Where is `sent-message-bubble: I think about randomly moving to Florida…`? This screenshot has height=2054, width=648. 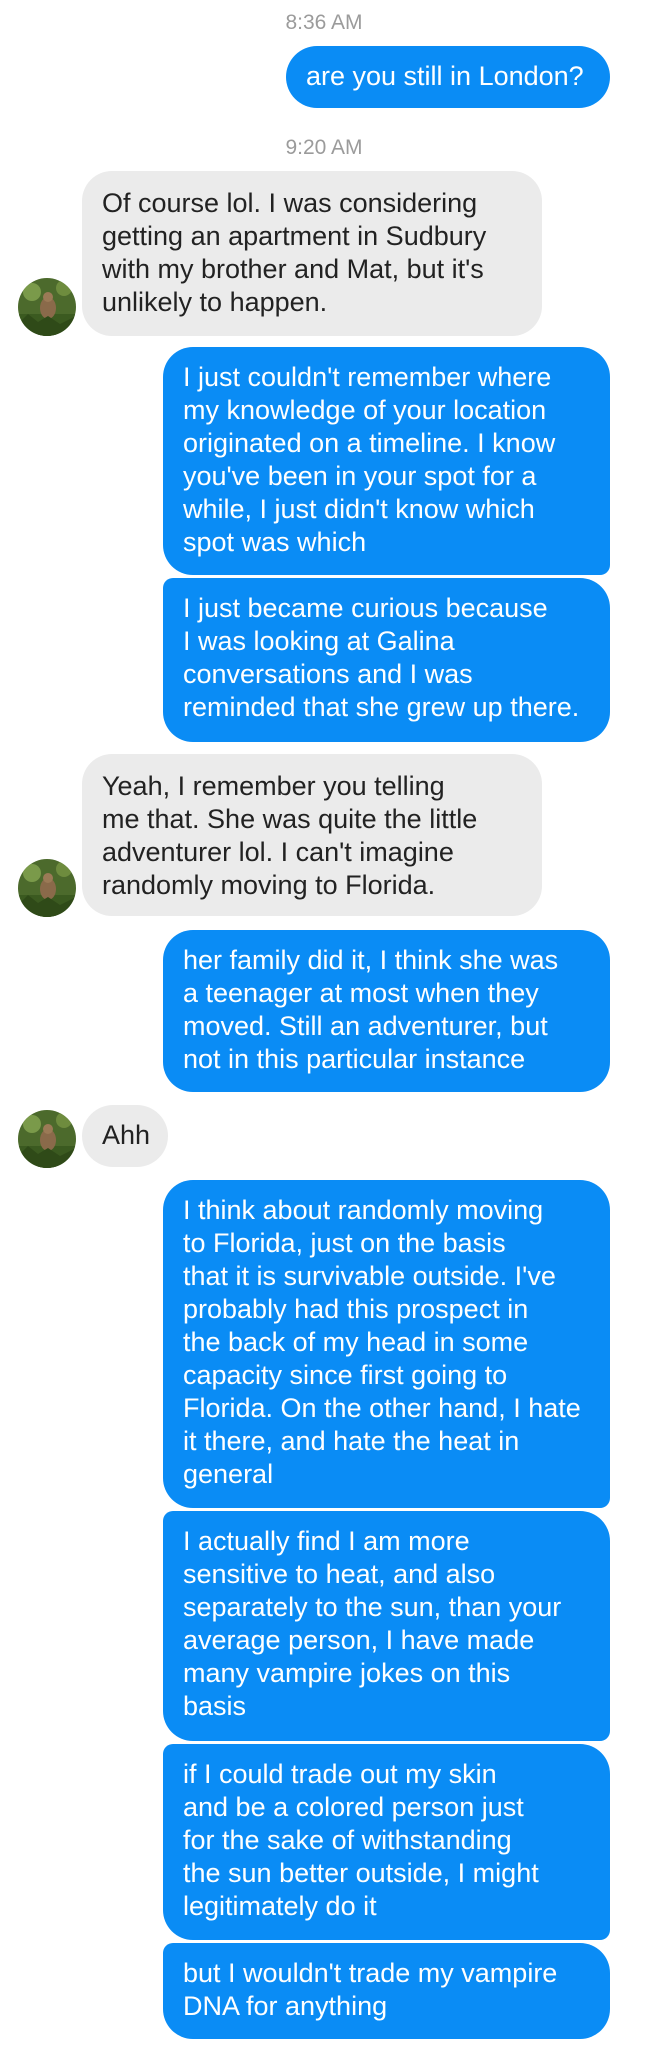
sent-message-bubble: I think about randomly moving to Florida… is located at coordinates (386, 1344).